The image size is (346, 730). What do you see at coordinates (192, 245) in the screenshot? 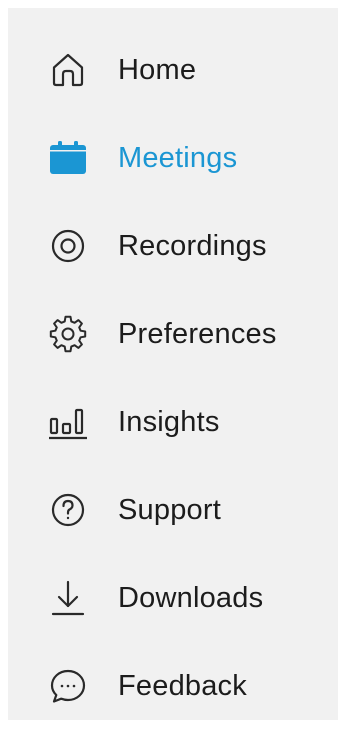
I see `sidebar-item-label: Recordings` at bounding box center [192, 245].